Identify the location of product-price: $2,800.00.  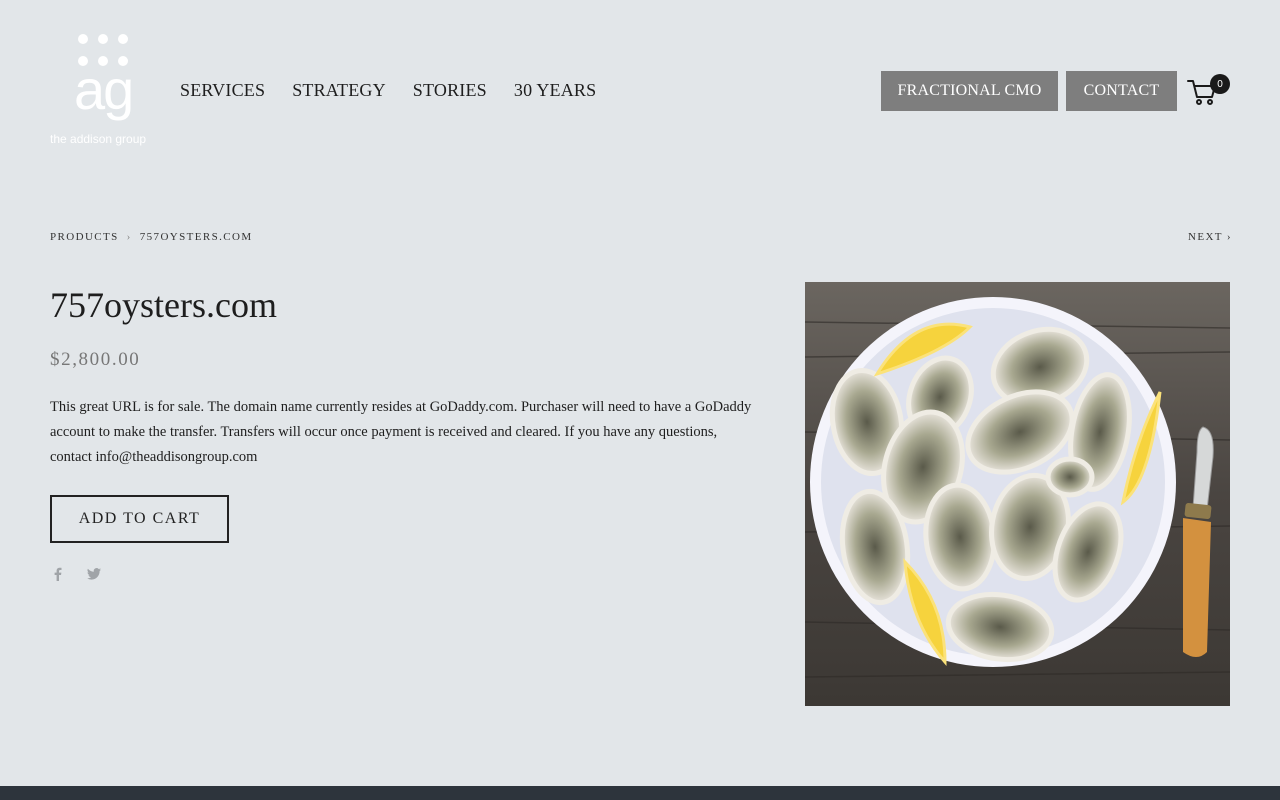
(95, 359).